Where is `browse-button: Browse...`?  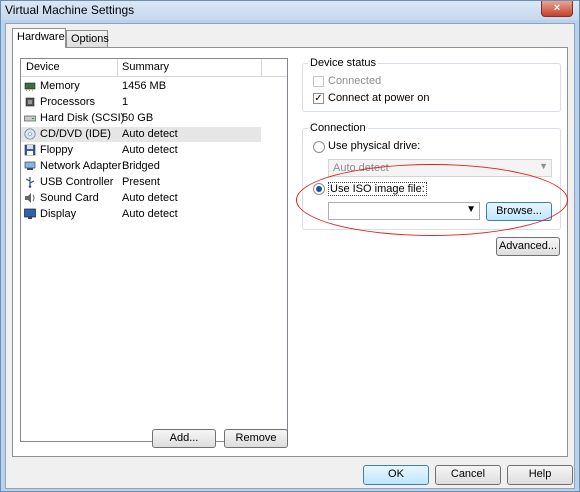
browse-button: Browse... is located at coordinates (519, 211).